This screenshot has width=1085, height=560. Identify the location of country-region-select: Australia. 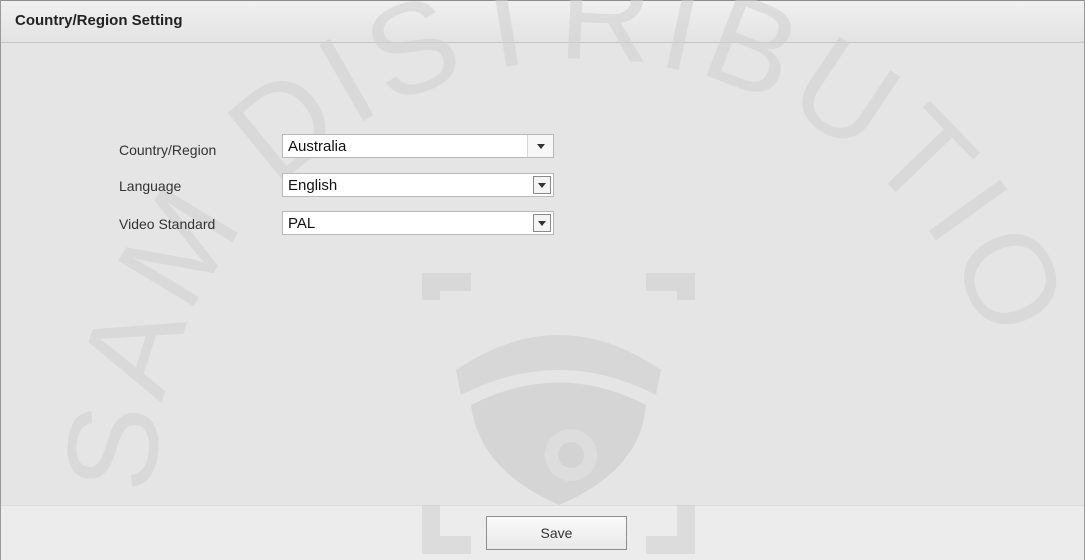
(418, 146).